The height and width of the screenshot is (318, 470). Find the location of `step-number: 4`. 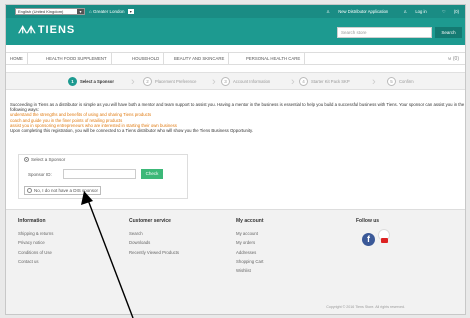

step-number: 4 is located at coordinates (303, 82).